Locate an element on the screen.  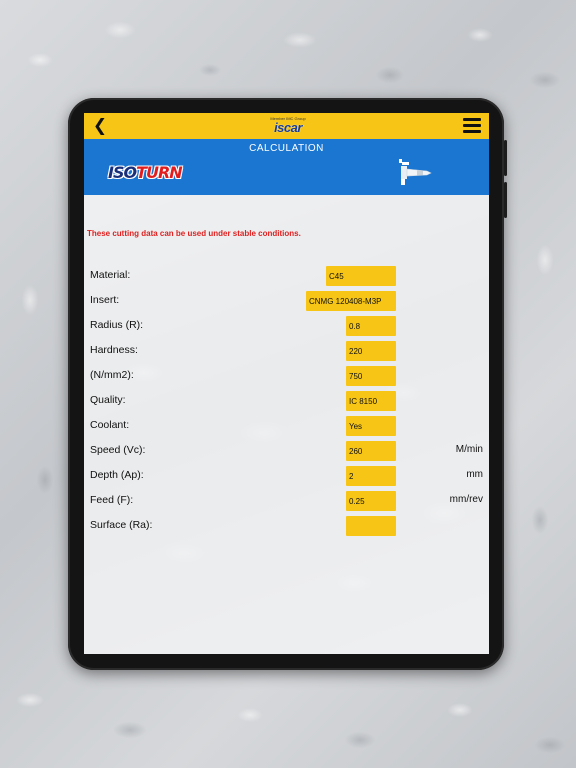
iscar-logo: Member IMC Group iscar is located at coordinates (288, 126).